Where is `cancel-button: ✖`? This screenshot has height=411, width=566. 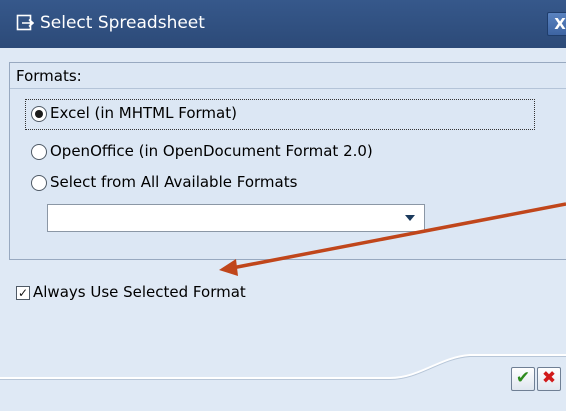 cancel-button: ✖ is located at coordinates (549, 379).